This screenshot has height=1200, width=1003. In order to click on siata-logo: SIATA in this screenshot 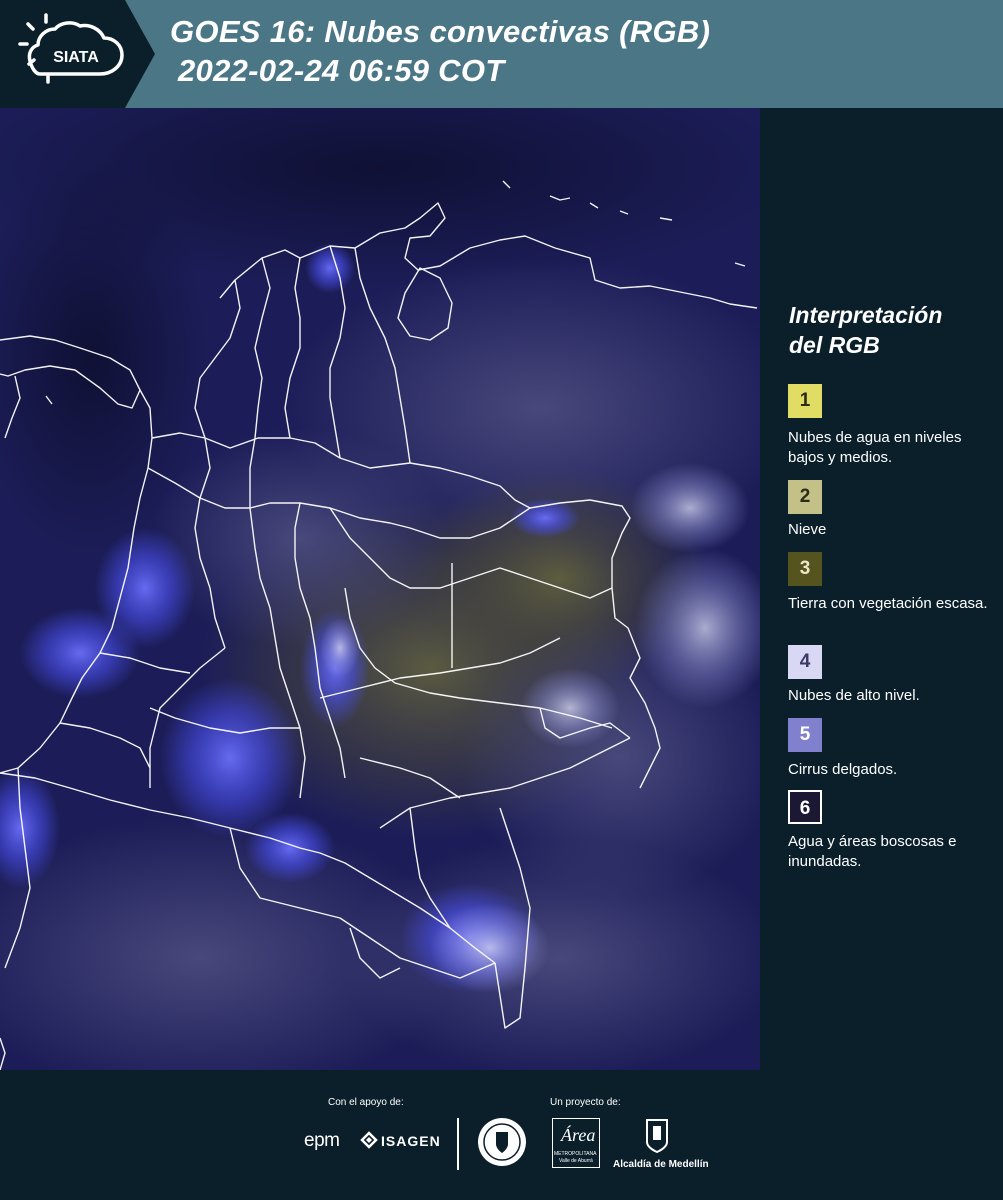, I will do `click(77, 54)`.